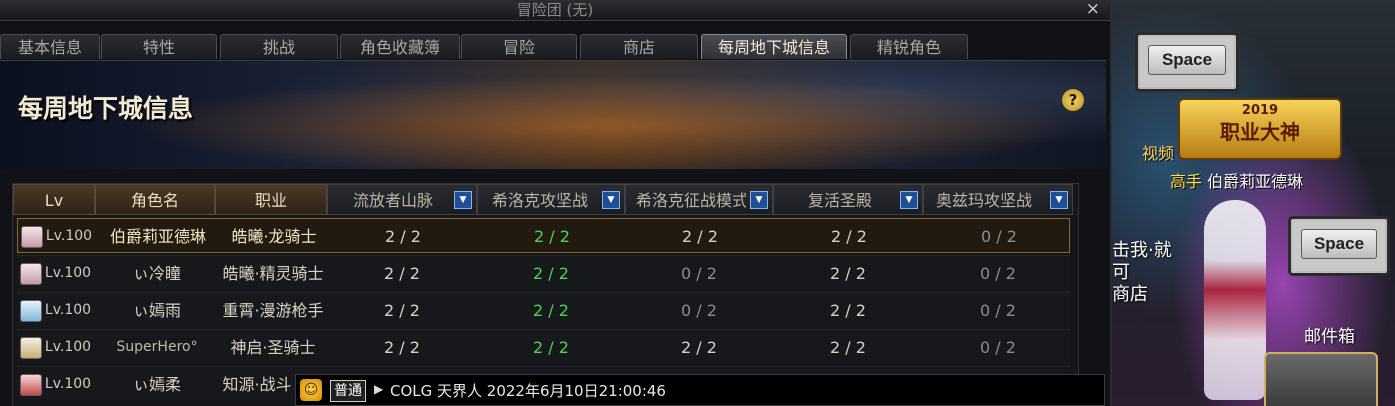 This screenshot has height=406, width=1395. I want to click on tab-adventure: 冒险, so click(519, 46).